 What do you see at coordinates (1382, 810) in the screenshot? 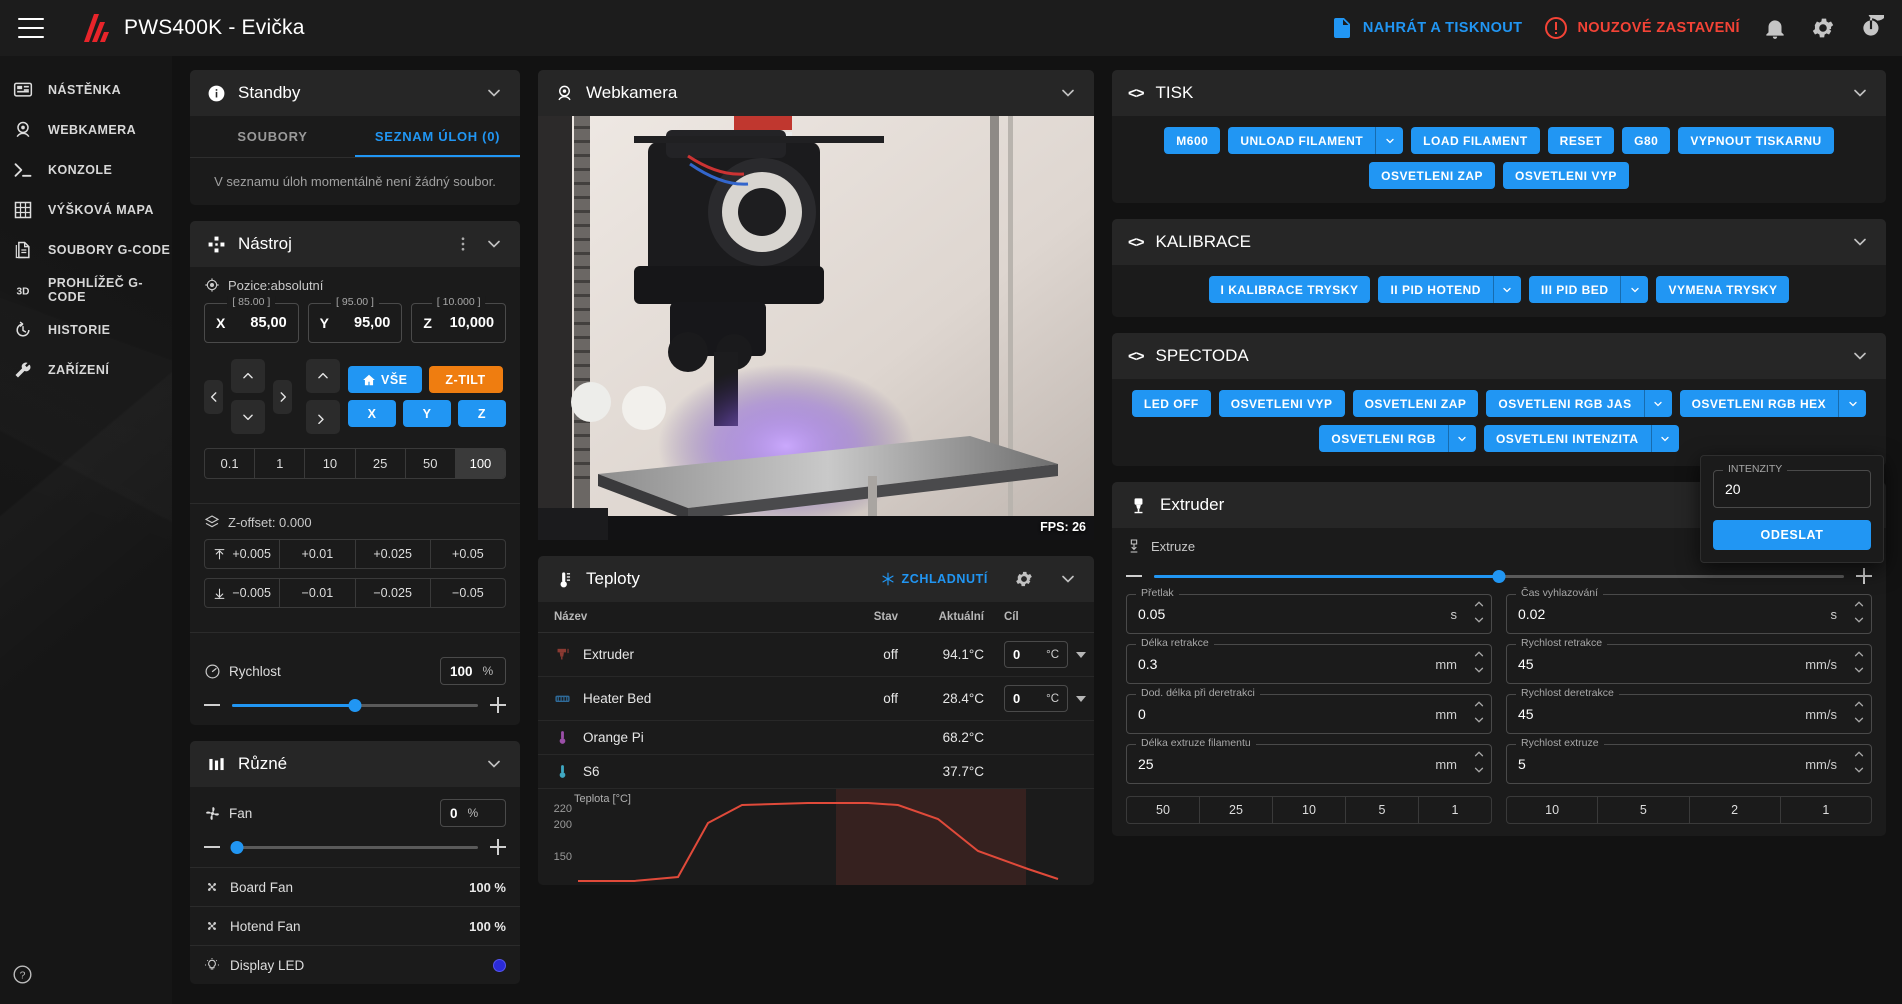
I see `extrude-length-step: 5` at bounding box center [1382, 810].